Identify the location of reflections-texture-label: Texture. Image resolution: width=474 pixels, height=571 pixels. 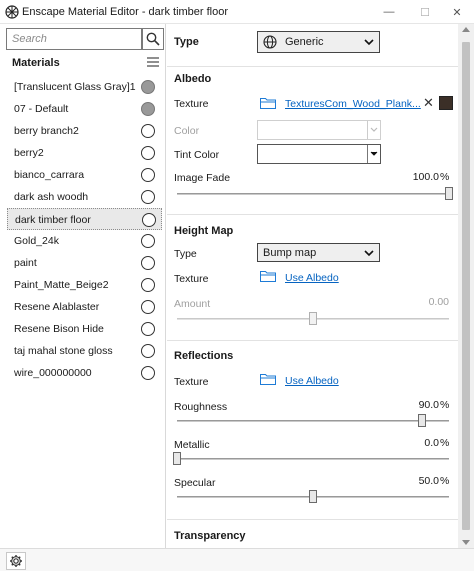
(191, 382).